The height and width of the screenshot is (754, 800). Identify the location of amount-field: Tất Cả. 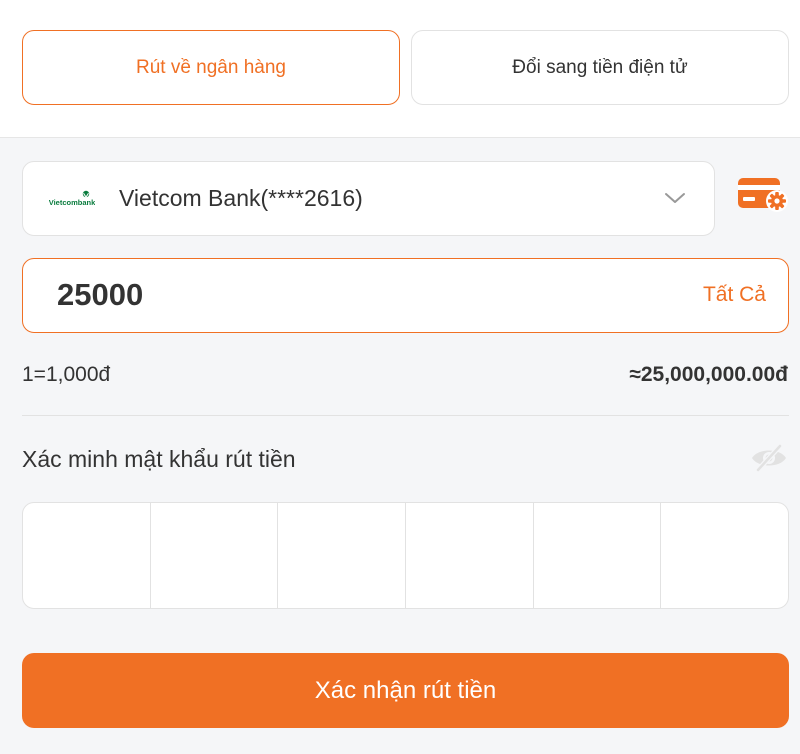
(405, 295).